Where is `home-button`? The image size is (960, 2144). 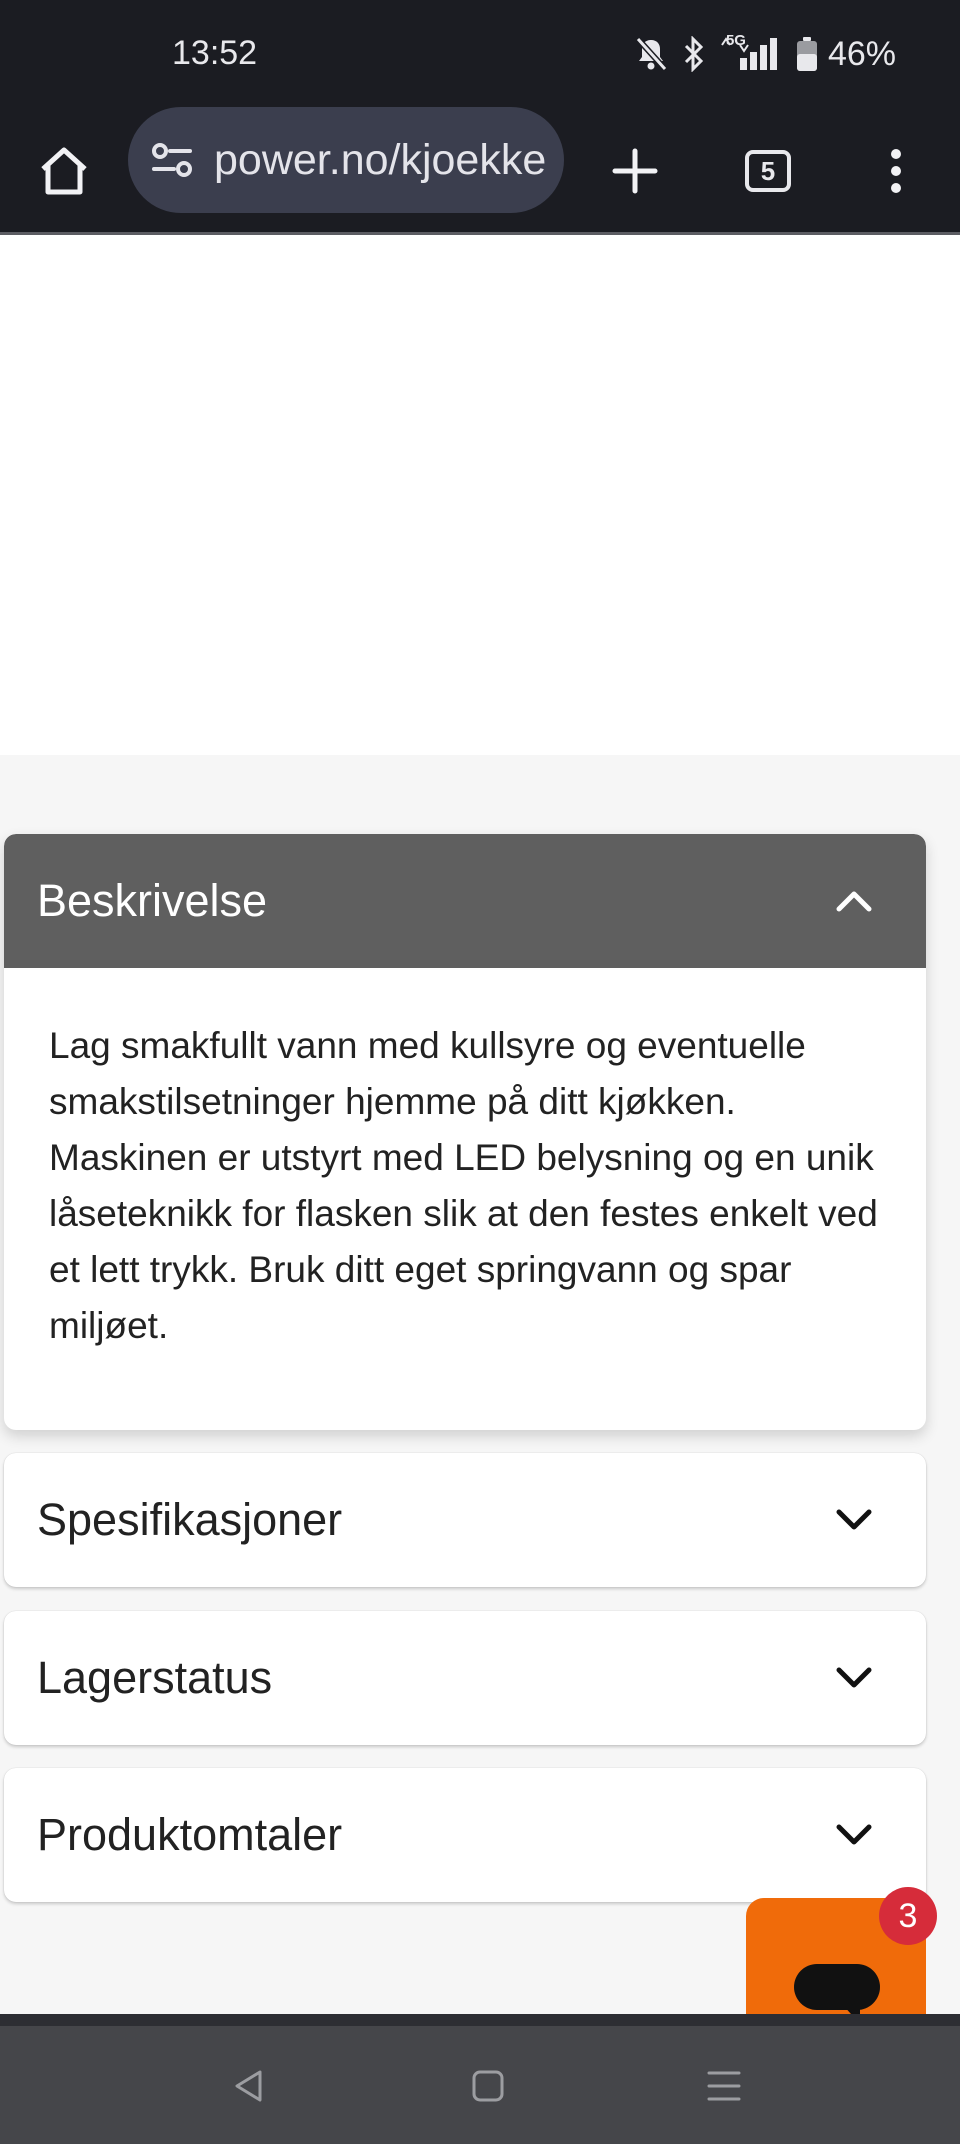 home-button is located at coordinates (64, 171).